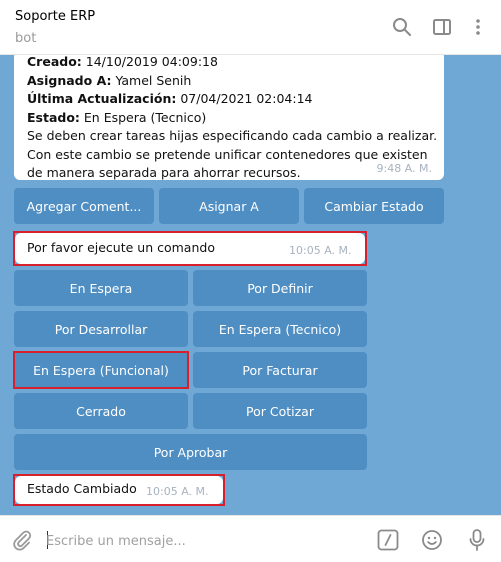 The image size is (501, 562). What do you see at coordinates (388, 540) in the screenshot?
I see `bot-commands-icon` at bounding box center [388, 540].